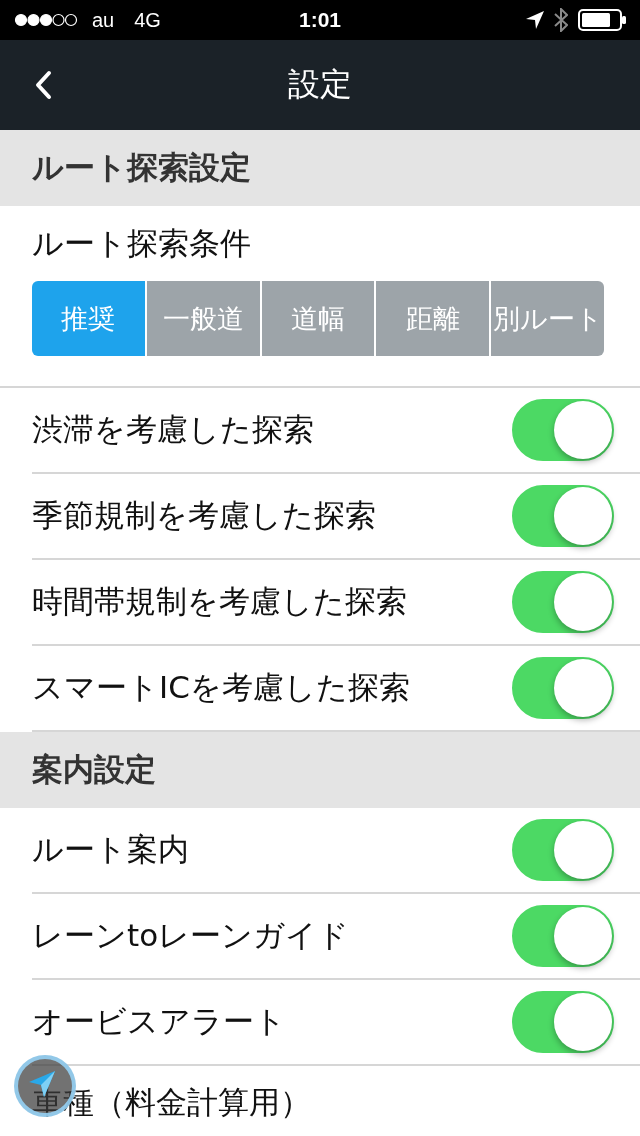 The image size is (640, 1136). I want to click on setting-label: 季節規制を考慮した探索, so click(204, 515).